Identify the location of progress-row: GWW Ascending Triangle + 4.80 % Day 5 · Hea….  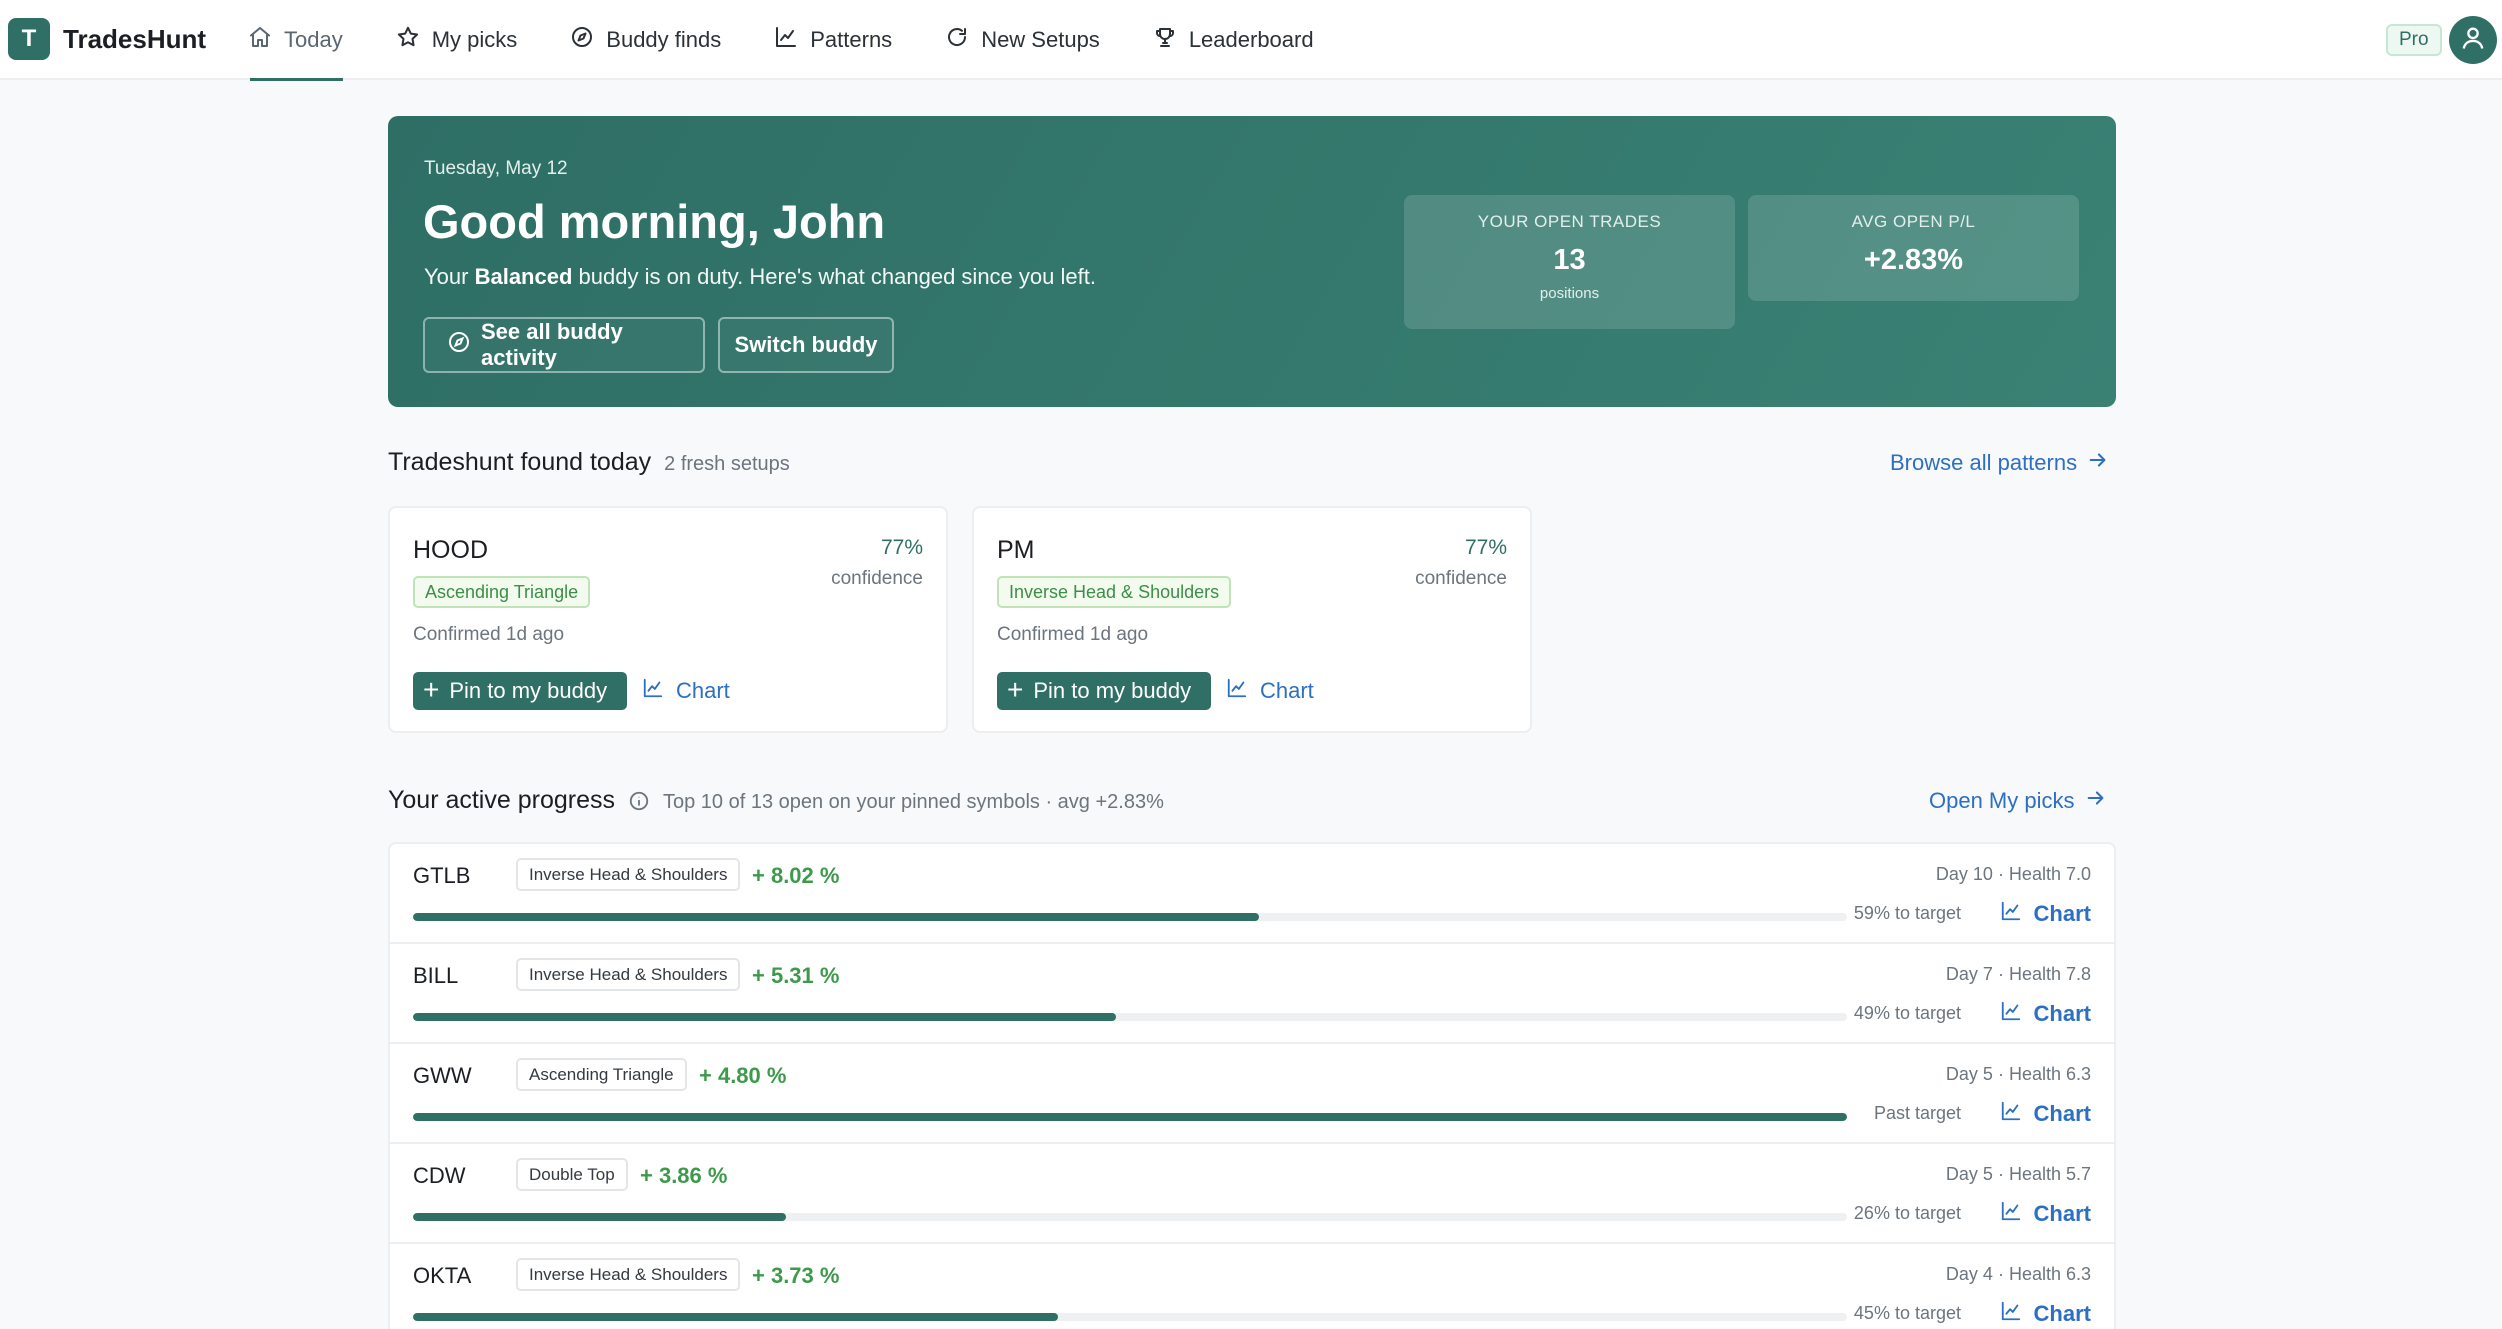
(1252, 1094).